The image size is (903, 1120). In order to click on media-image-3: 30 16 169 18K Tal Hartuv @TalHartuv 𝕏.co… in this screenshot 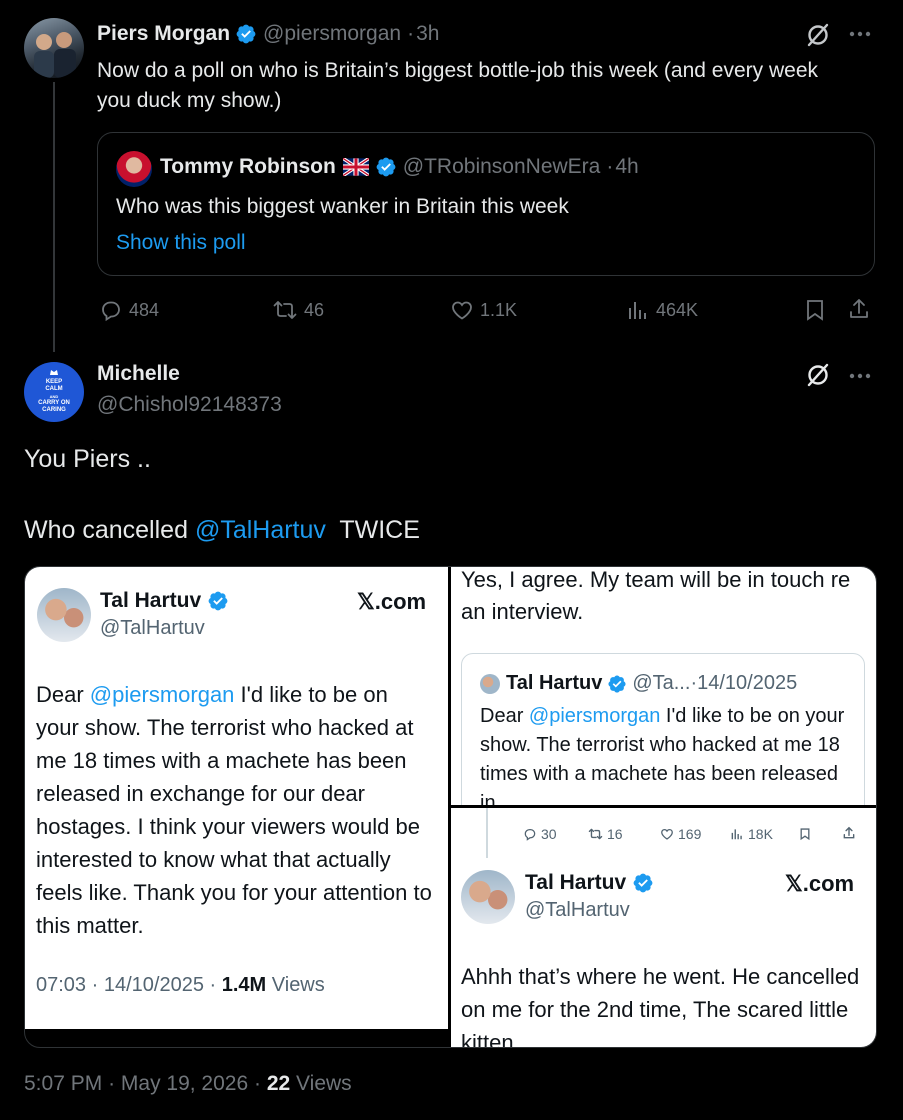, I will do `click(663, 927)`.